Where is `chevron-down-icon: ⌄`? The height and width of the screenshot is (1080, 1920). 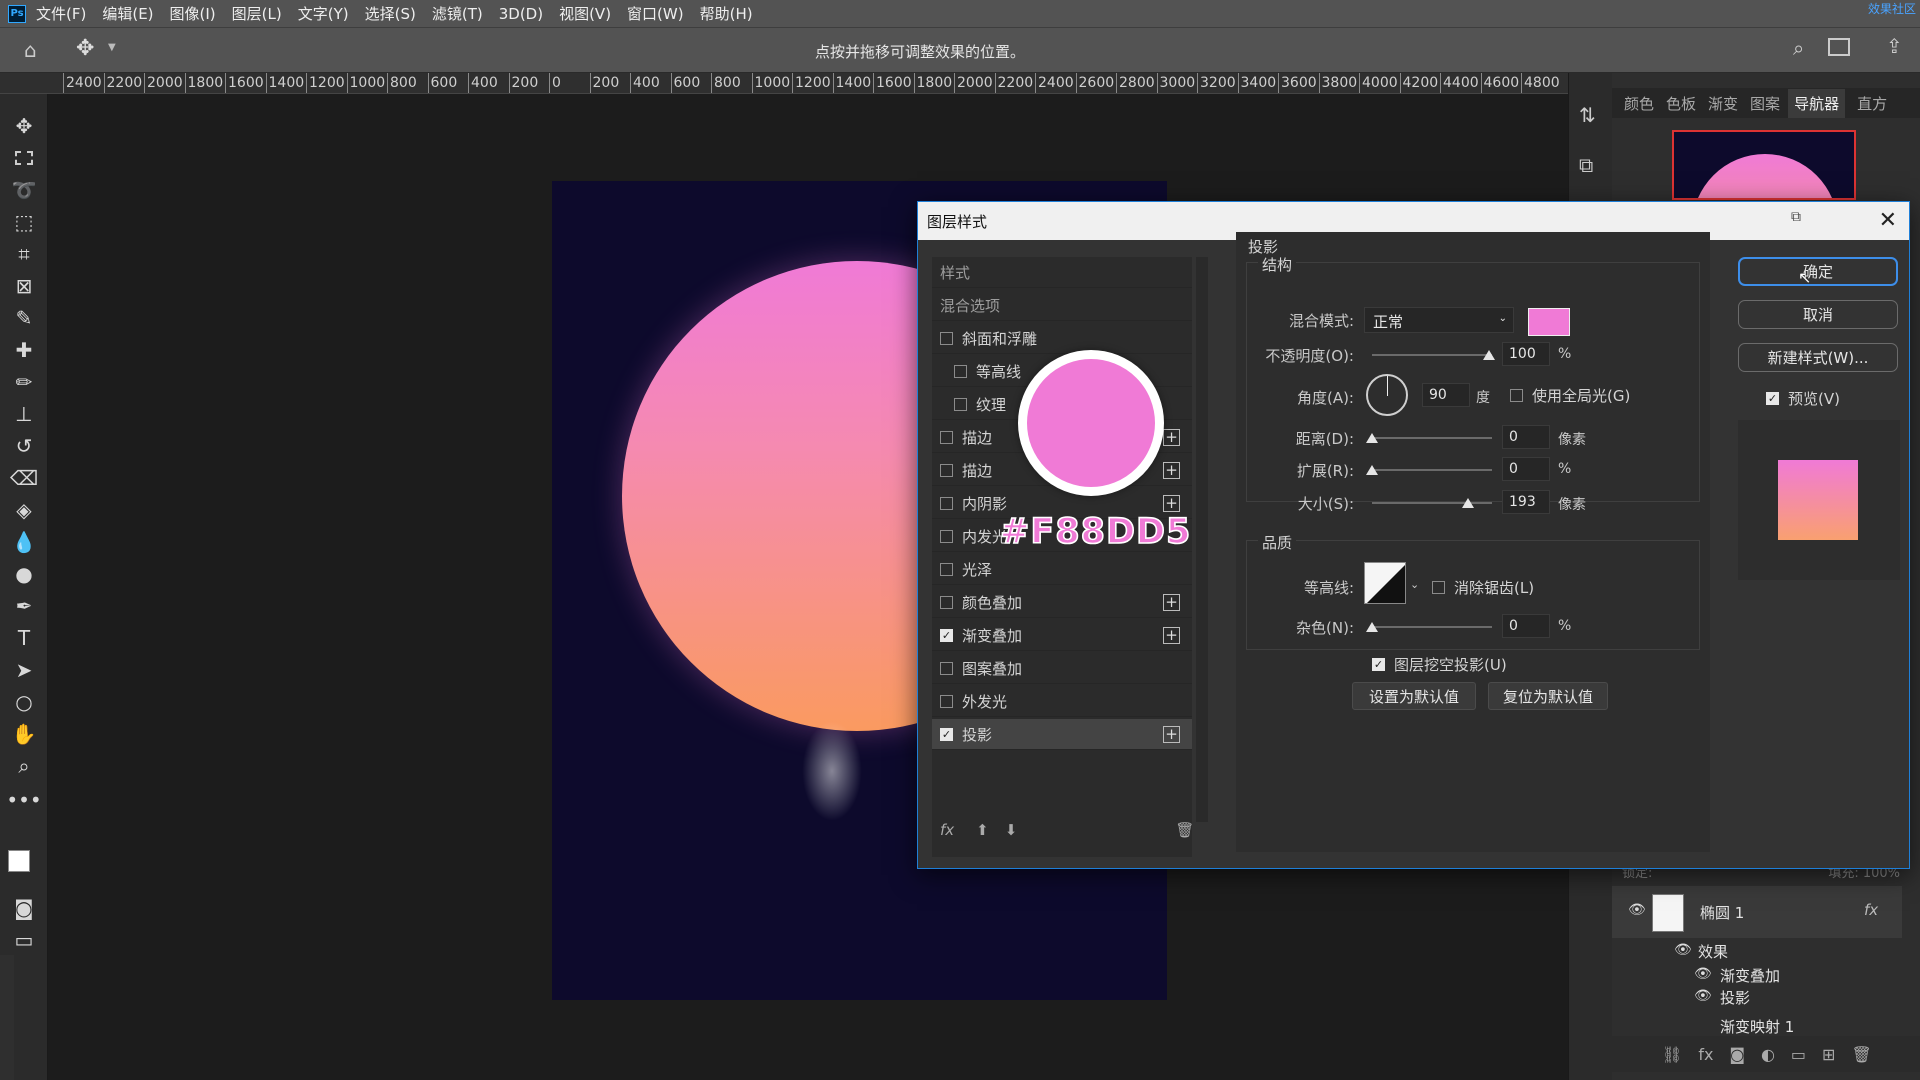 chevron-down-icon: ⌄ is located at coordinates (1414, 584).